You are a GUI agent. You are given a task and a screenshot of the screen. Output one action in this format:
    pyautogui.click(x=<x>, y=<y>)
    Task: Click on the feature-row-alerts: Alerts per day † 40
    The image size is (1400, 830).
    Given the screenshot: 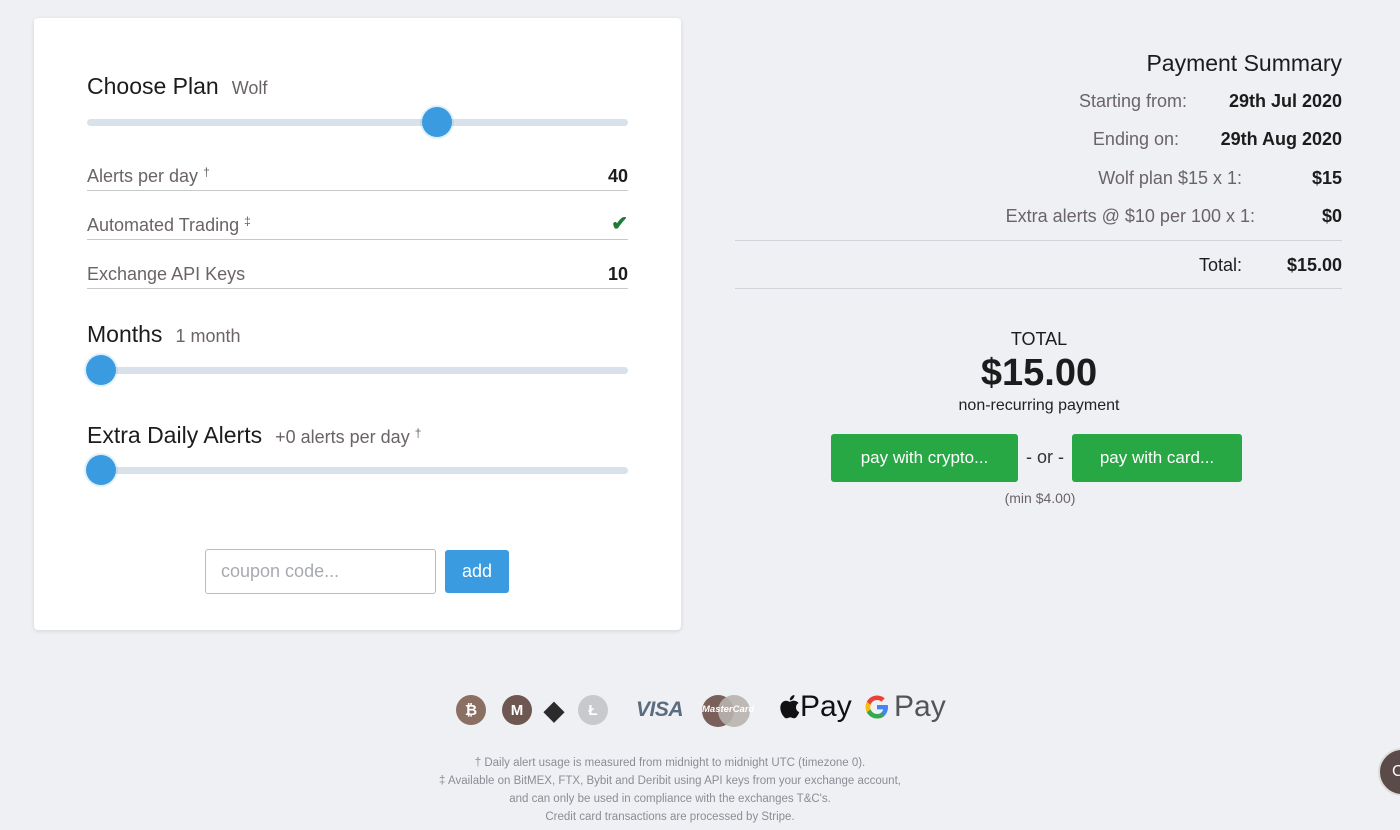 What is the action you would take?
    pyautogui.click(x=357, y=177)
    